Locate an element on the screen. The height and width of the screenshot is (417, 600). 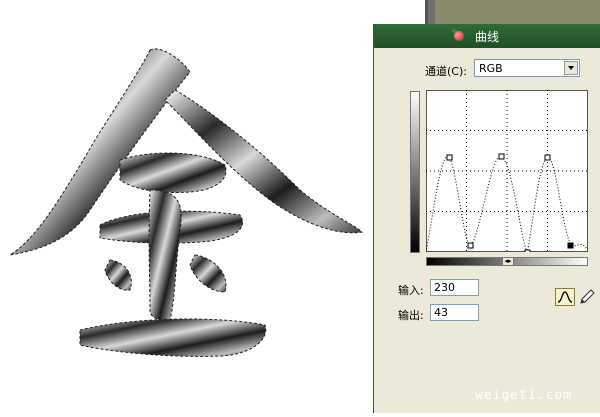
curve-graph is located at coordinates (507, 171).